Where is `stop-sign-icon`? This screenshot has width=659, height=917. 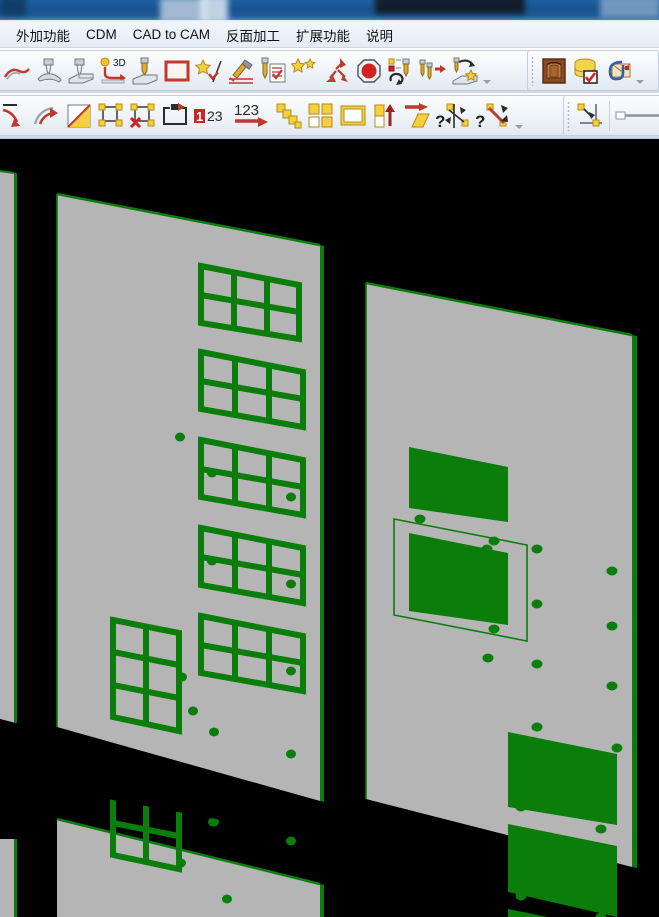
stop-sign-icon is located at coordinates (369, 71).